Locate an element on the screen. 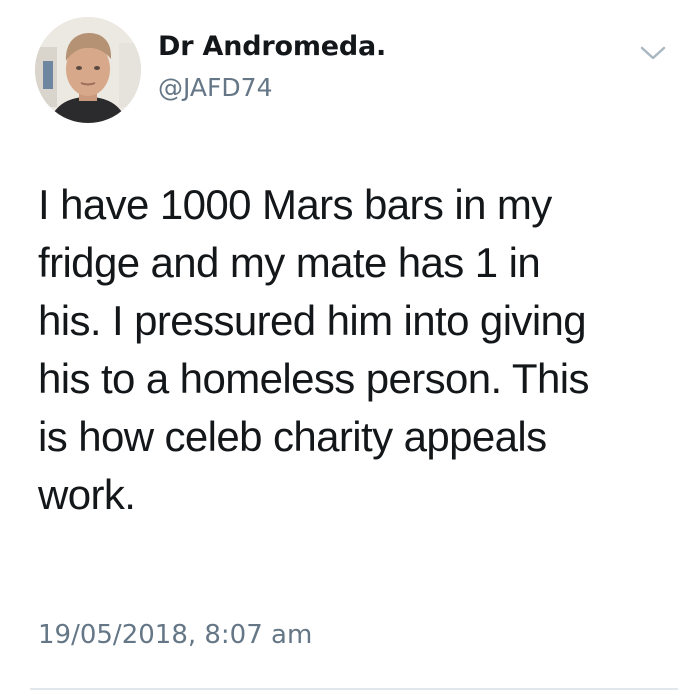  divider is located at coordinates (354, 689).